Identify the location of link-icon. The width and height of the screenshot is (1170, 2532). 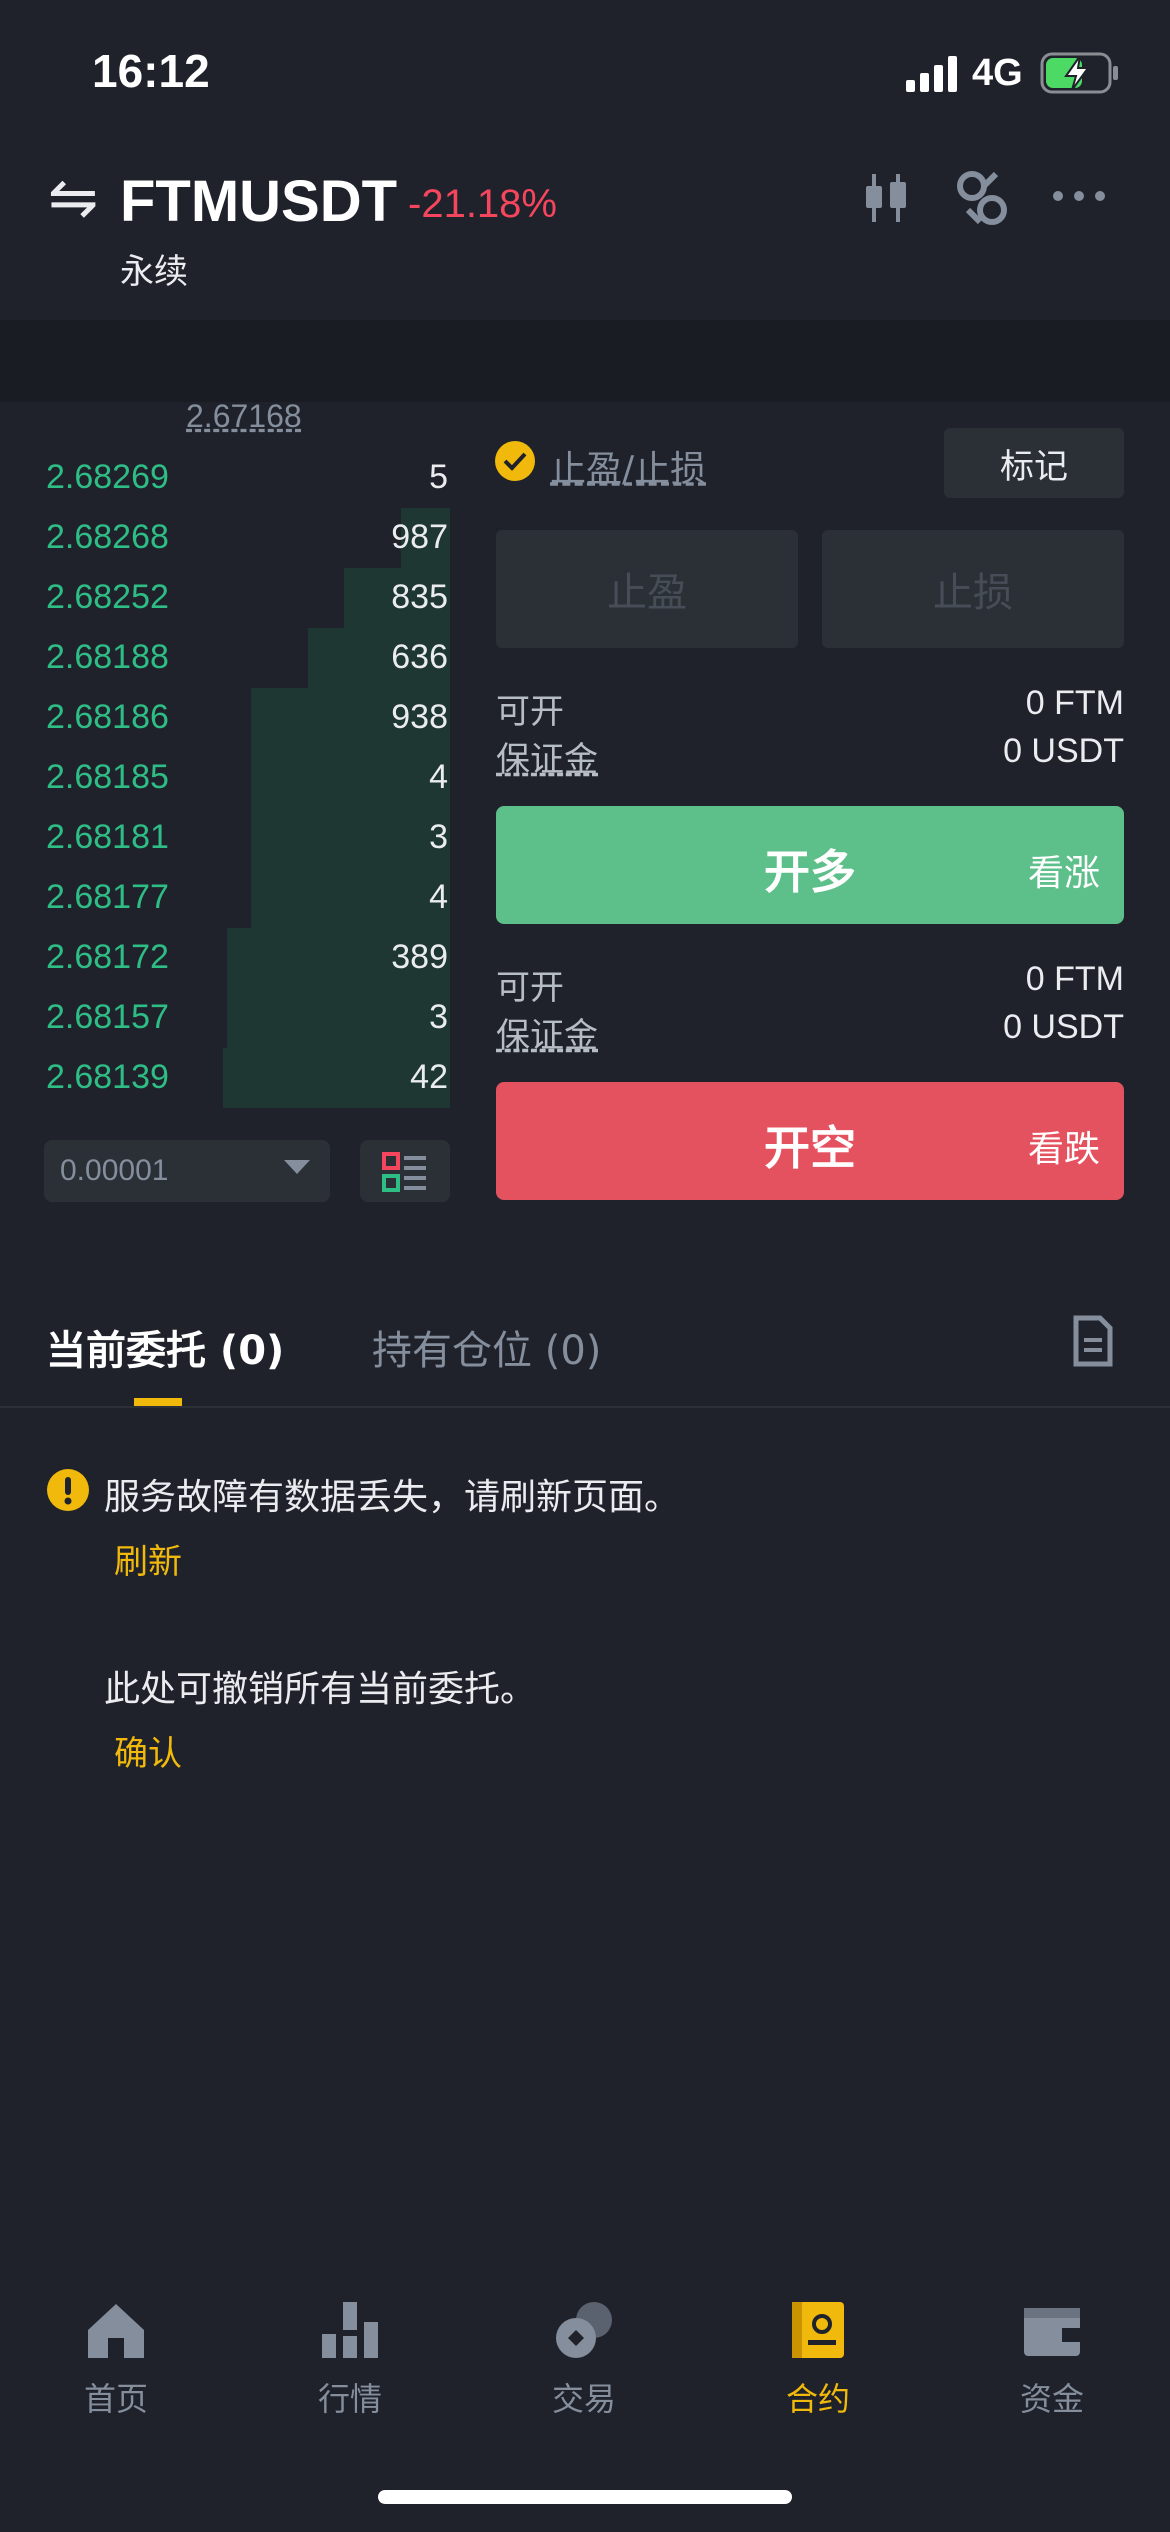
(982, 198).